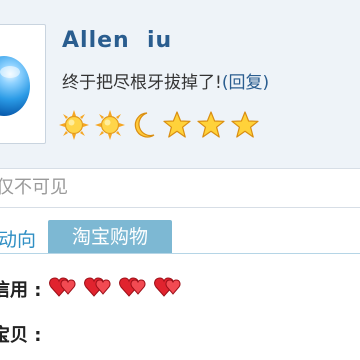 Image resolution: width=360 pixels, height=360 pixels. Describe the element at coordinates (117, 40) in the screenshot. I see `username: Allen iu` at that location.